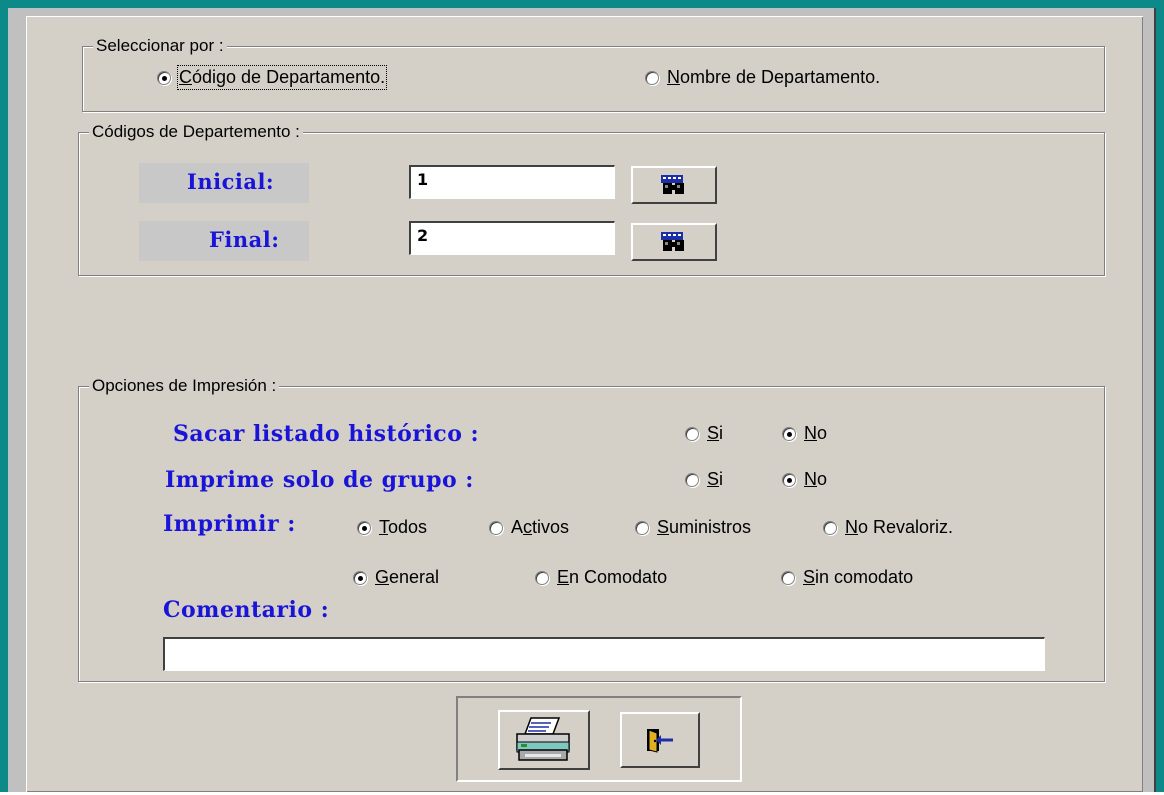 Image resolution: width=1164 pixels, height=795 pixels. I want to click on search-initial-button, so click(674, 185).